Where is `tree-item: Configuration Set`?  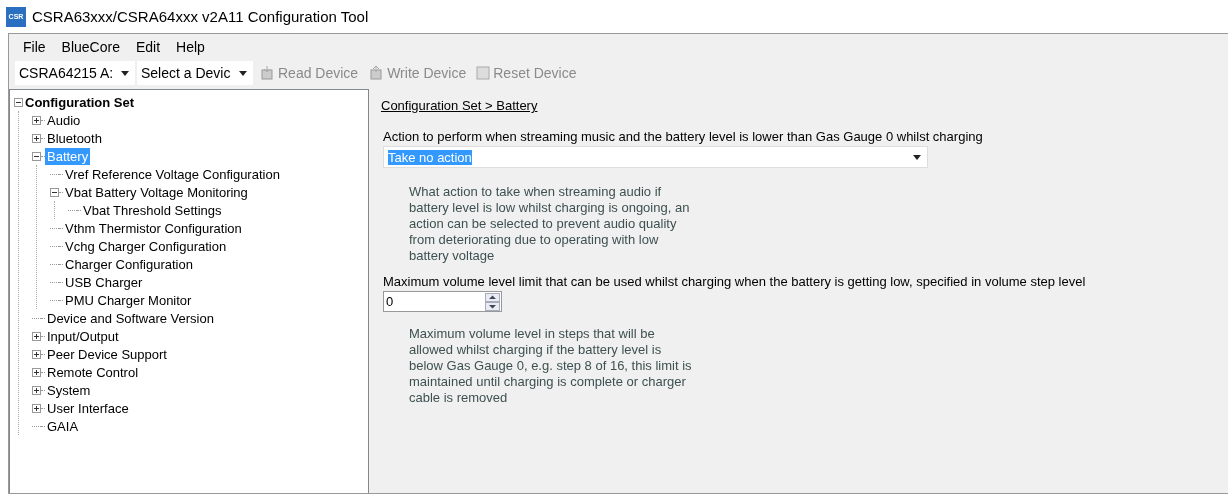 tree-item: Configuration Set is located at coordinates (80, 102).